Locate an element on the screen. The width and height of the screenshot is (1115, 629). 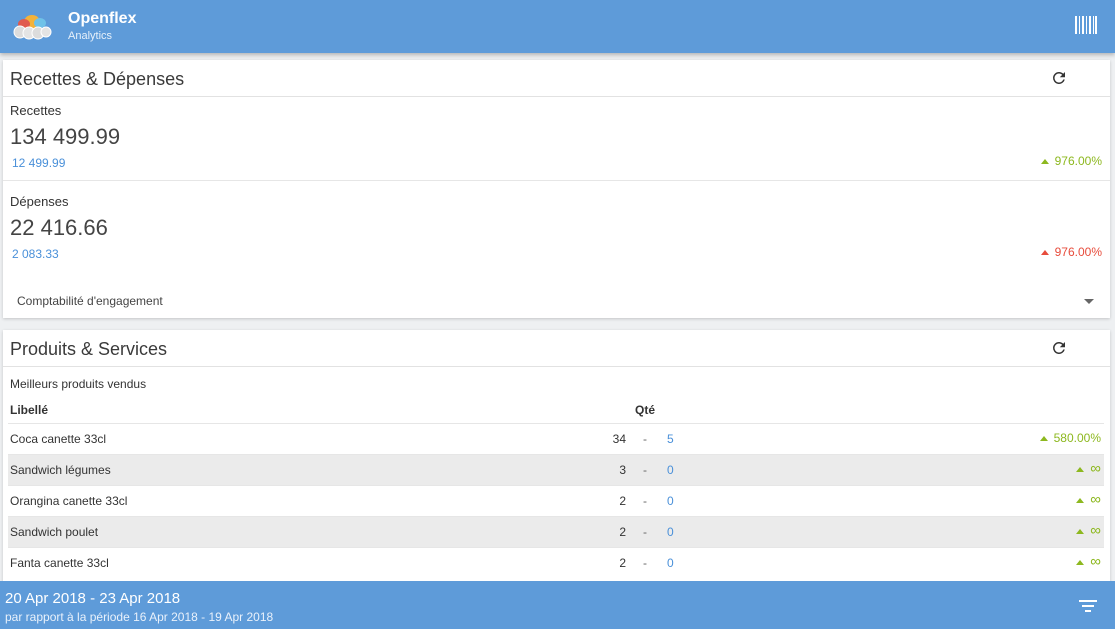
divider is located at coordinates (556, 180).